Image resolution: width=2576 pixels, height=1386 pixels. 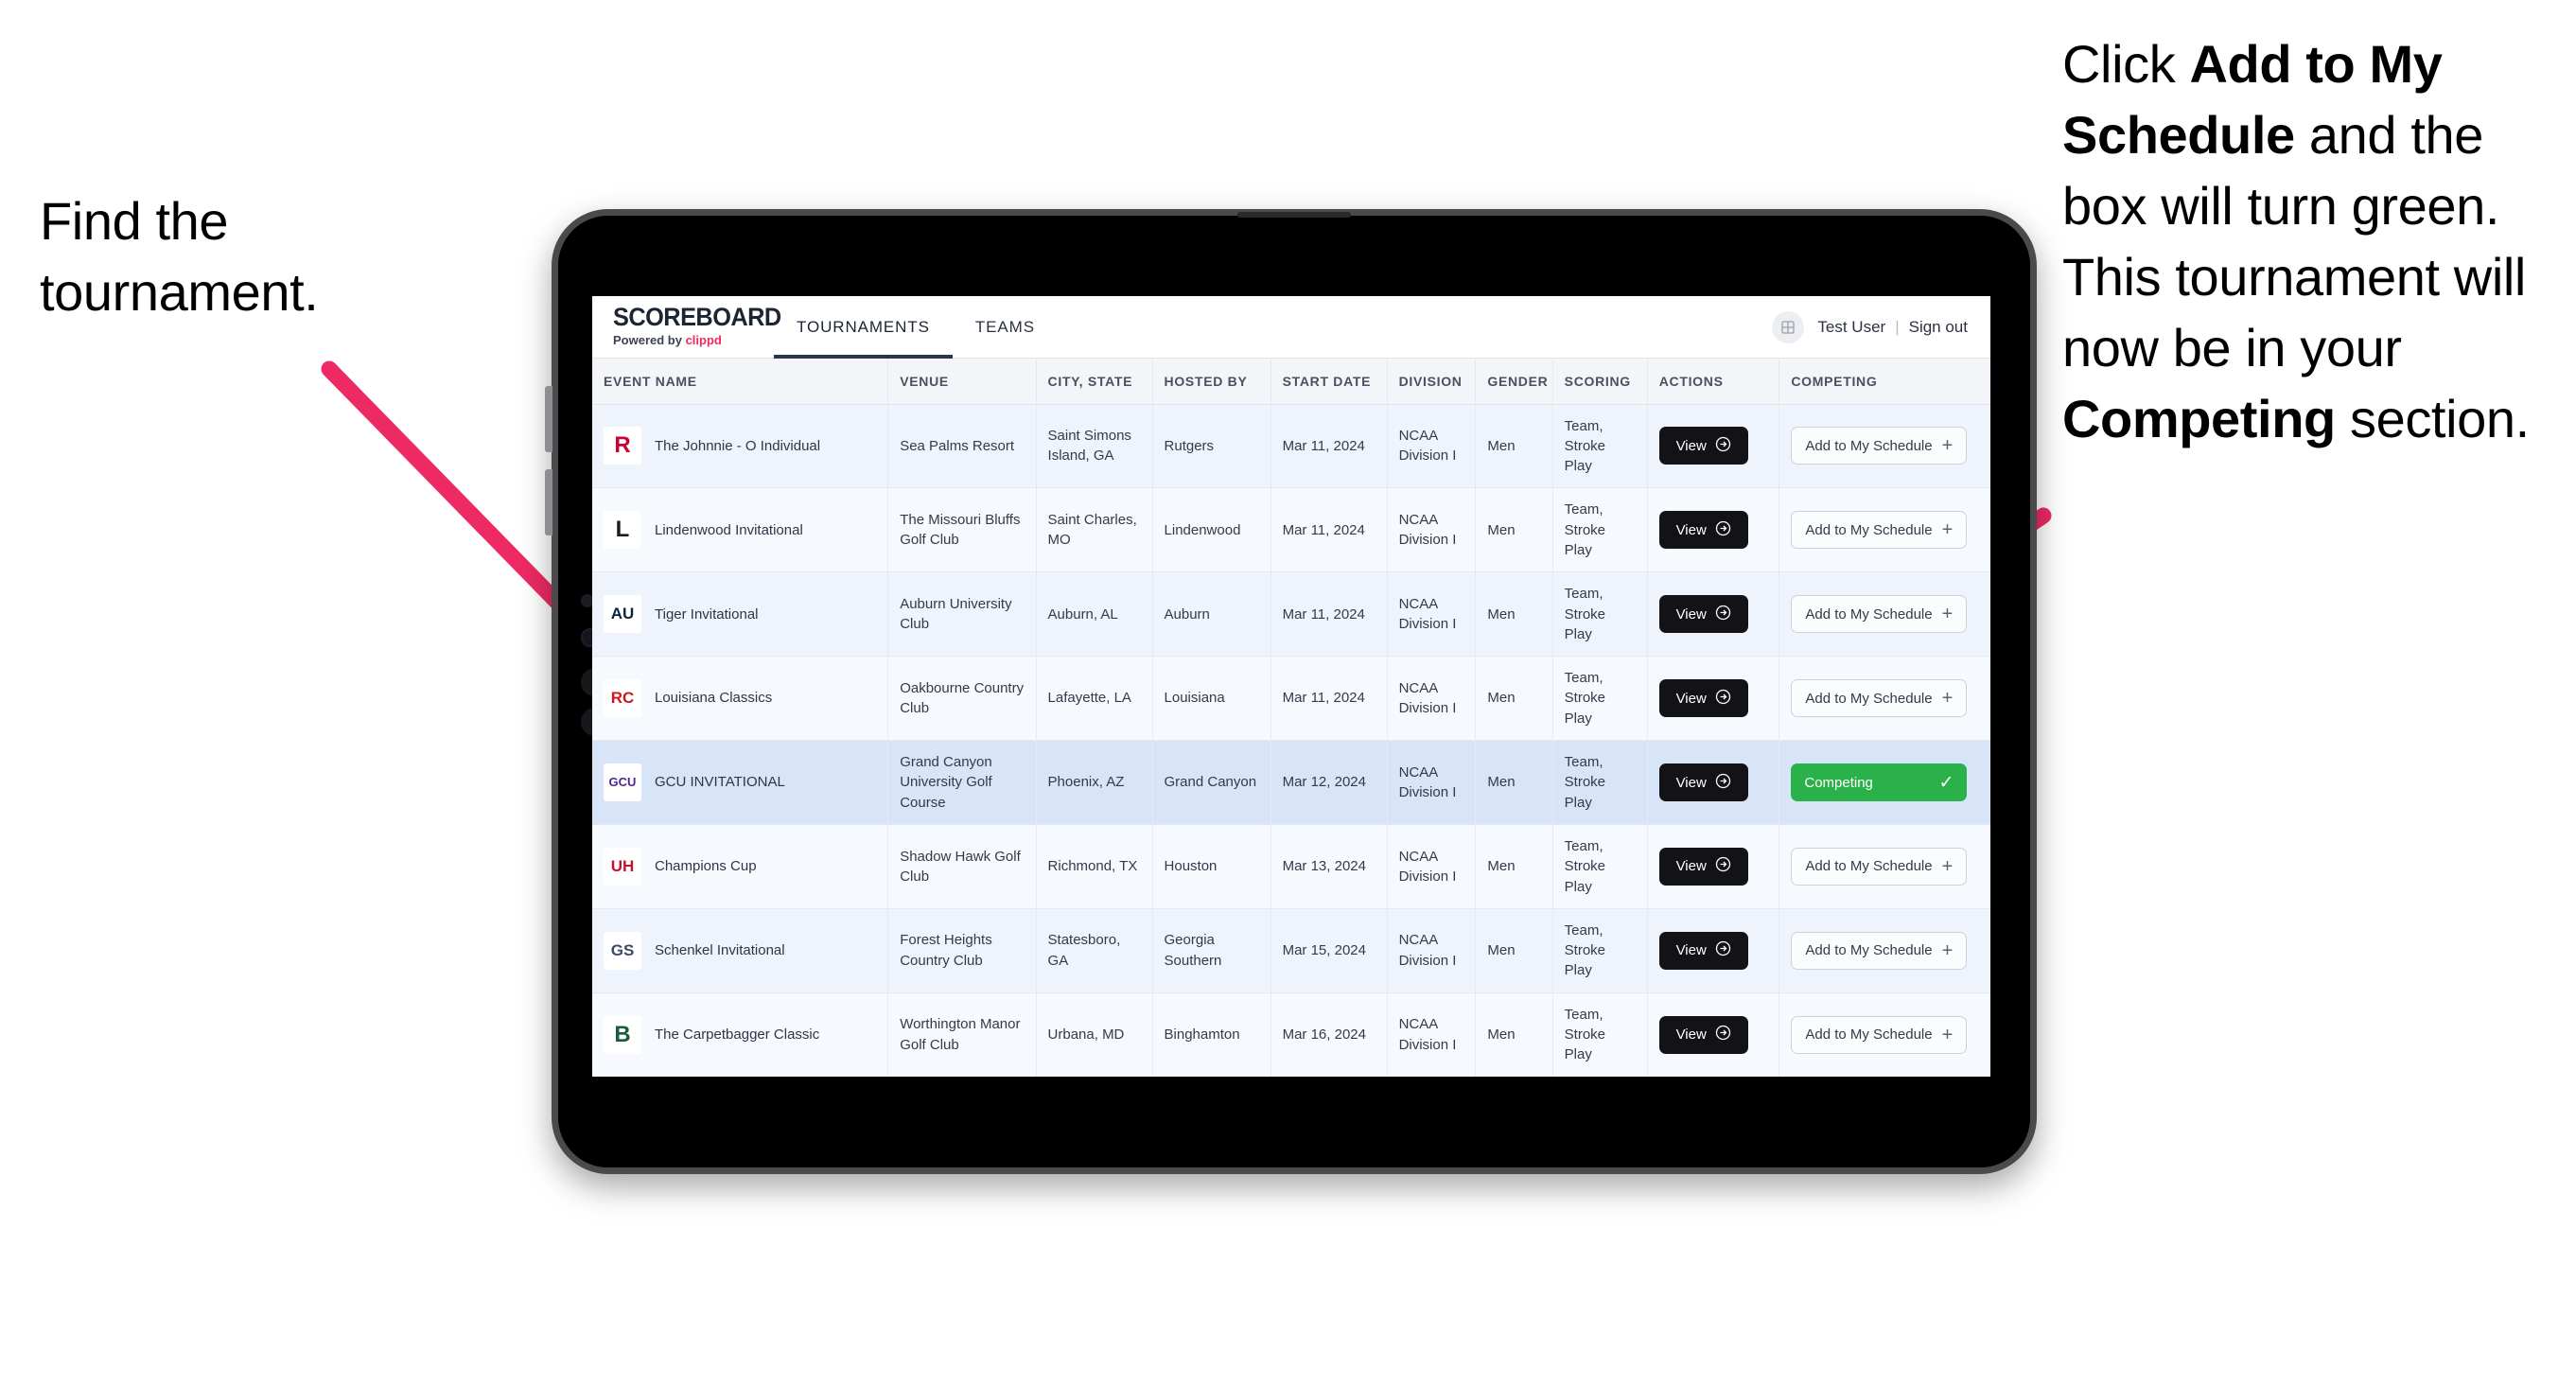 I want to click on cell-venue: Grand Canyon University Golf Course, so click(x=962, y=782).